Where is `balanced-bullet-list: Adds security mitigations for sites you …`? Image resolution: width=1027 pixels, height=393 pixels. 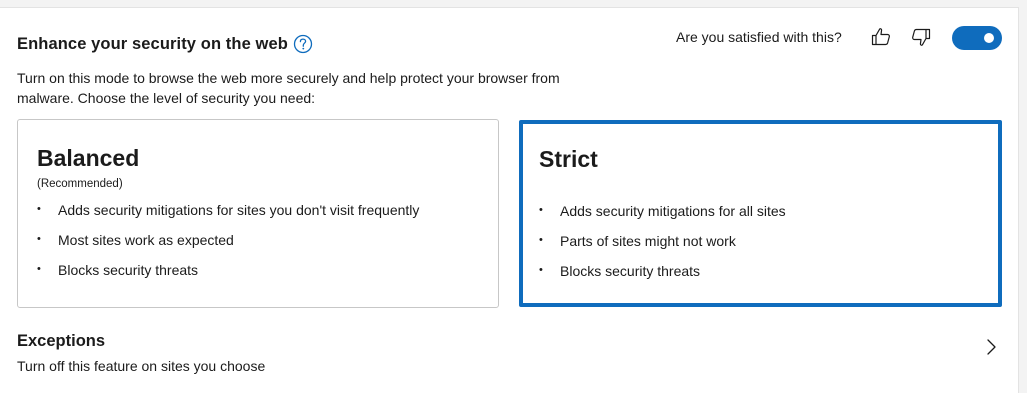
balanced-bullet-list: Adds security mitigations for sites you … is located at coordinates (228, 244).